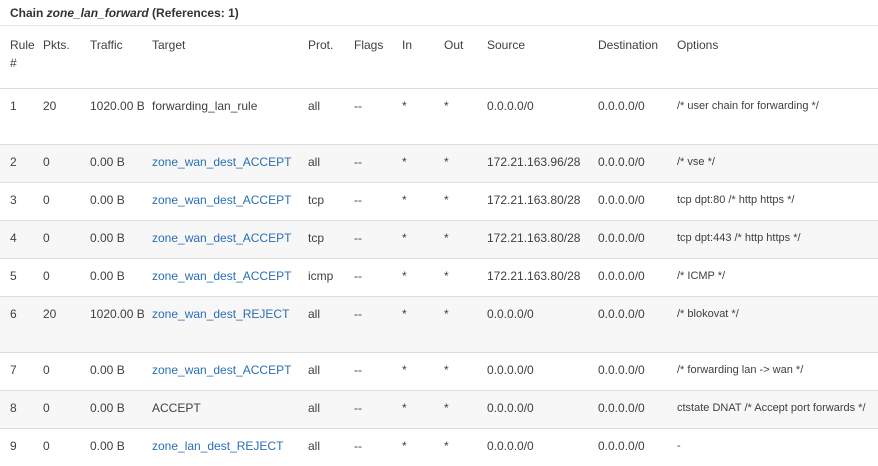 The height and width of the screenshot is (466, 878). Describe the element at coordinates (22, 54) in the screenshot. I see `col-header-rule: Rule #` at that location.